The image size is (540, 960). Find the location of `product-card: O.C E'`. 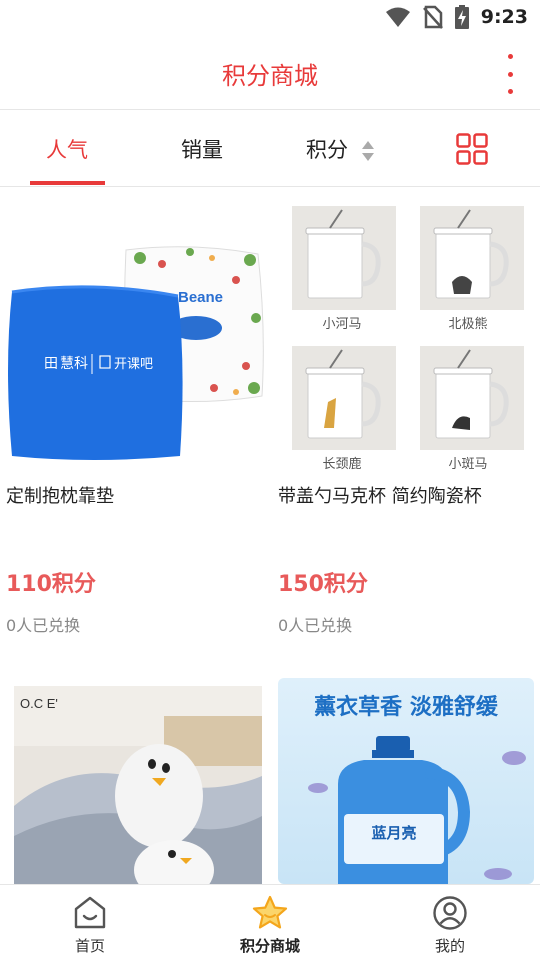

product-card: O.C E' is located at coordinates (138, 785).